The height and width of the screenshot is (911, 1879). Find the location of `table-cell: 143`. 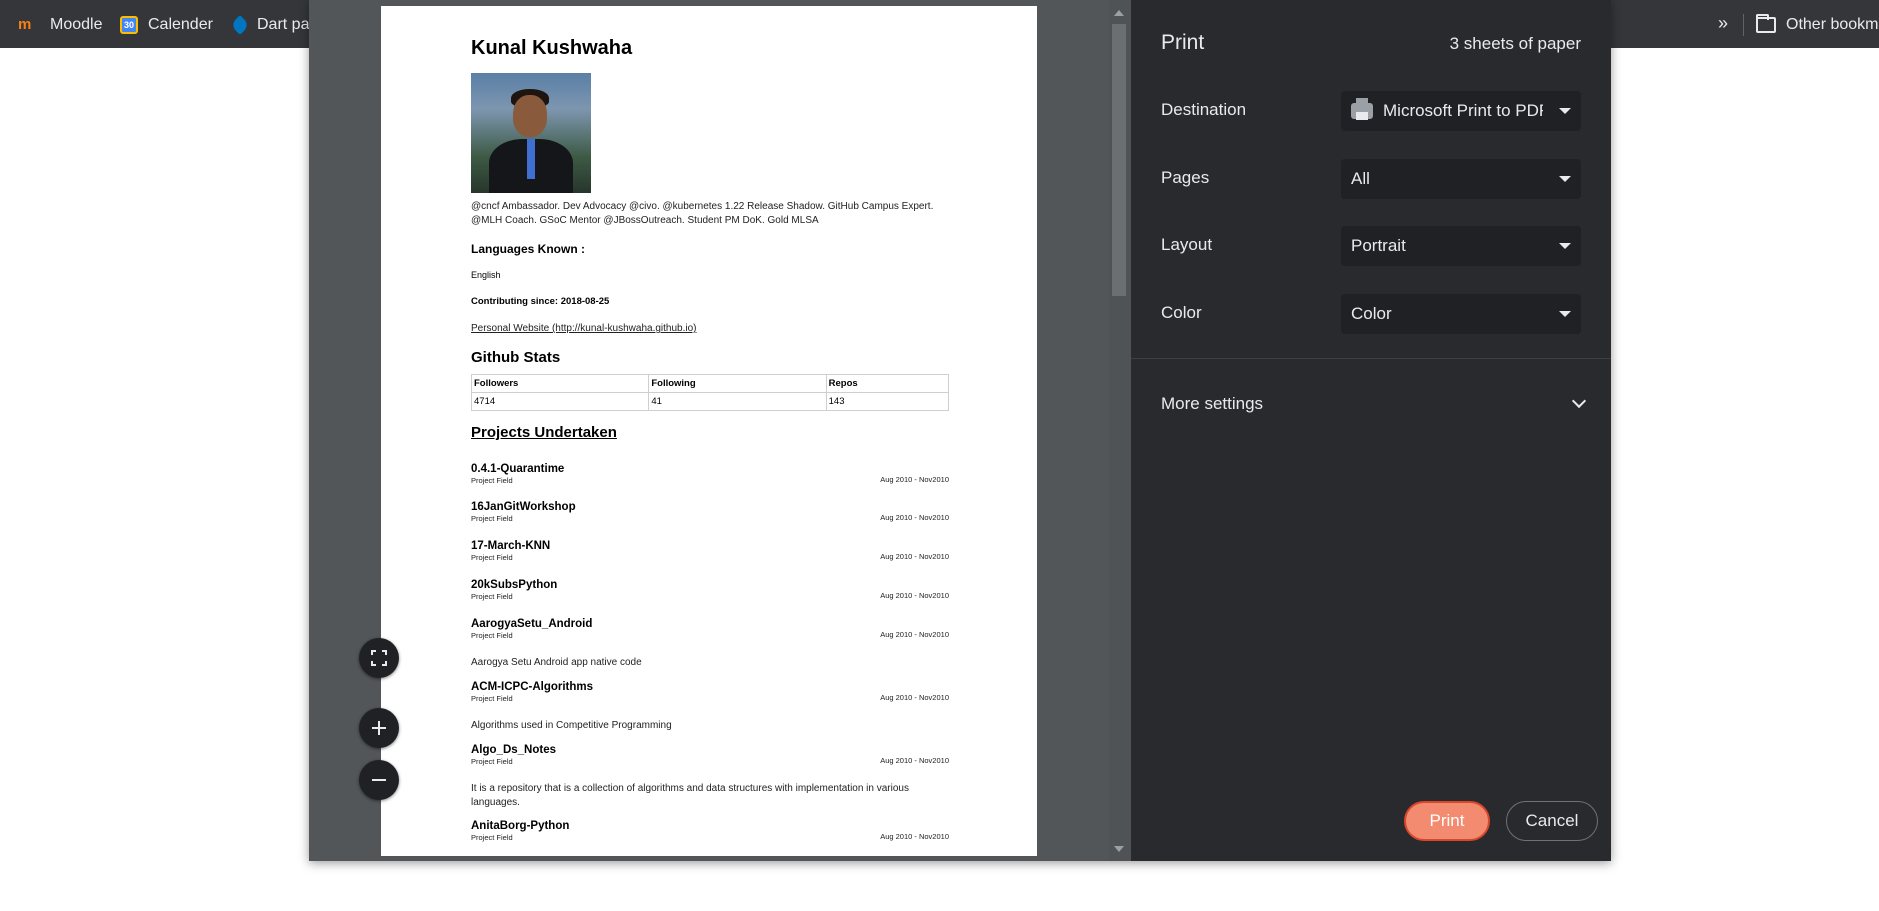

table-cell: 143 is located at coordinates (887, 401).